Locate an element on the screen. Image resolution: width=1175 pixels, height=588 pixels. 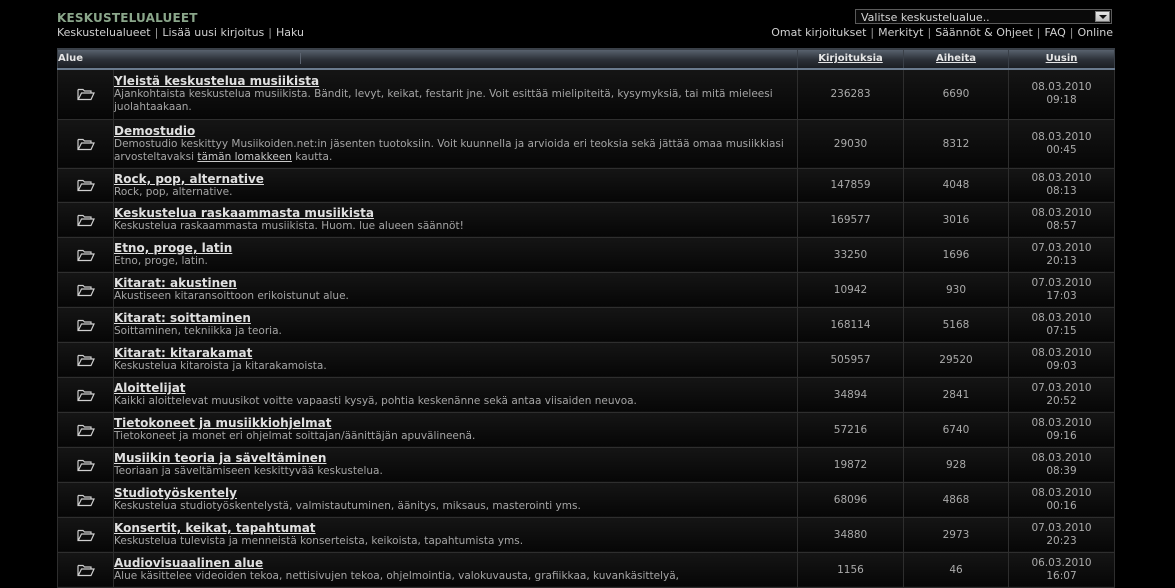
forum-title-link: Tietokoneet ja musiikkiohjelmat is located at coordinates (455, 423).